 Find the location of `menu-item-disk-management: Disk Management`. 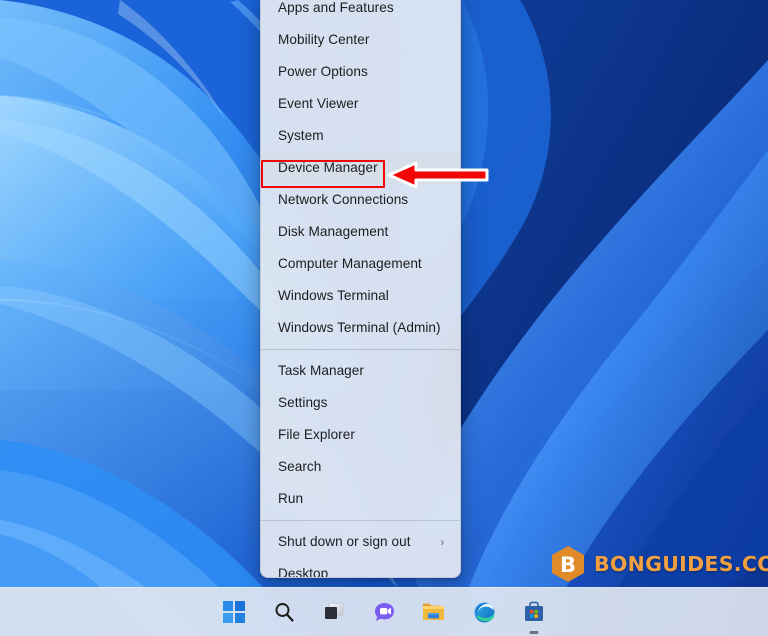

menu-item-disk-management: Disk Management is located at coordinates (360, 232).